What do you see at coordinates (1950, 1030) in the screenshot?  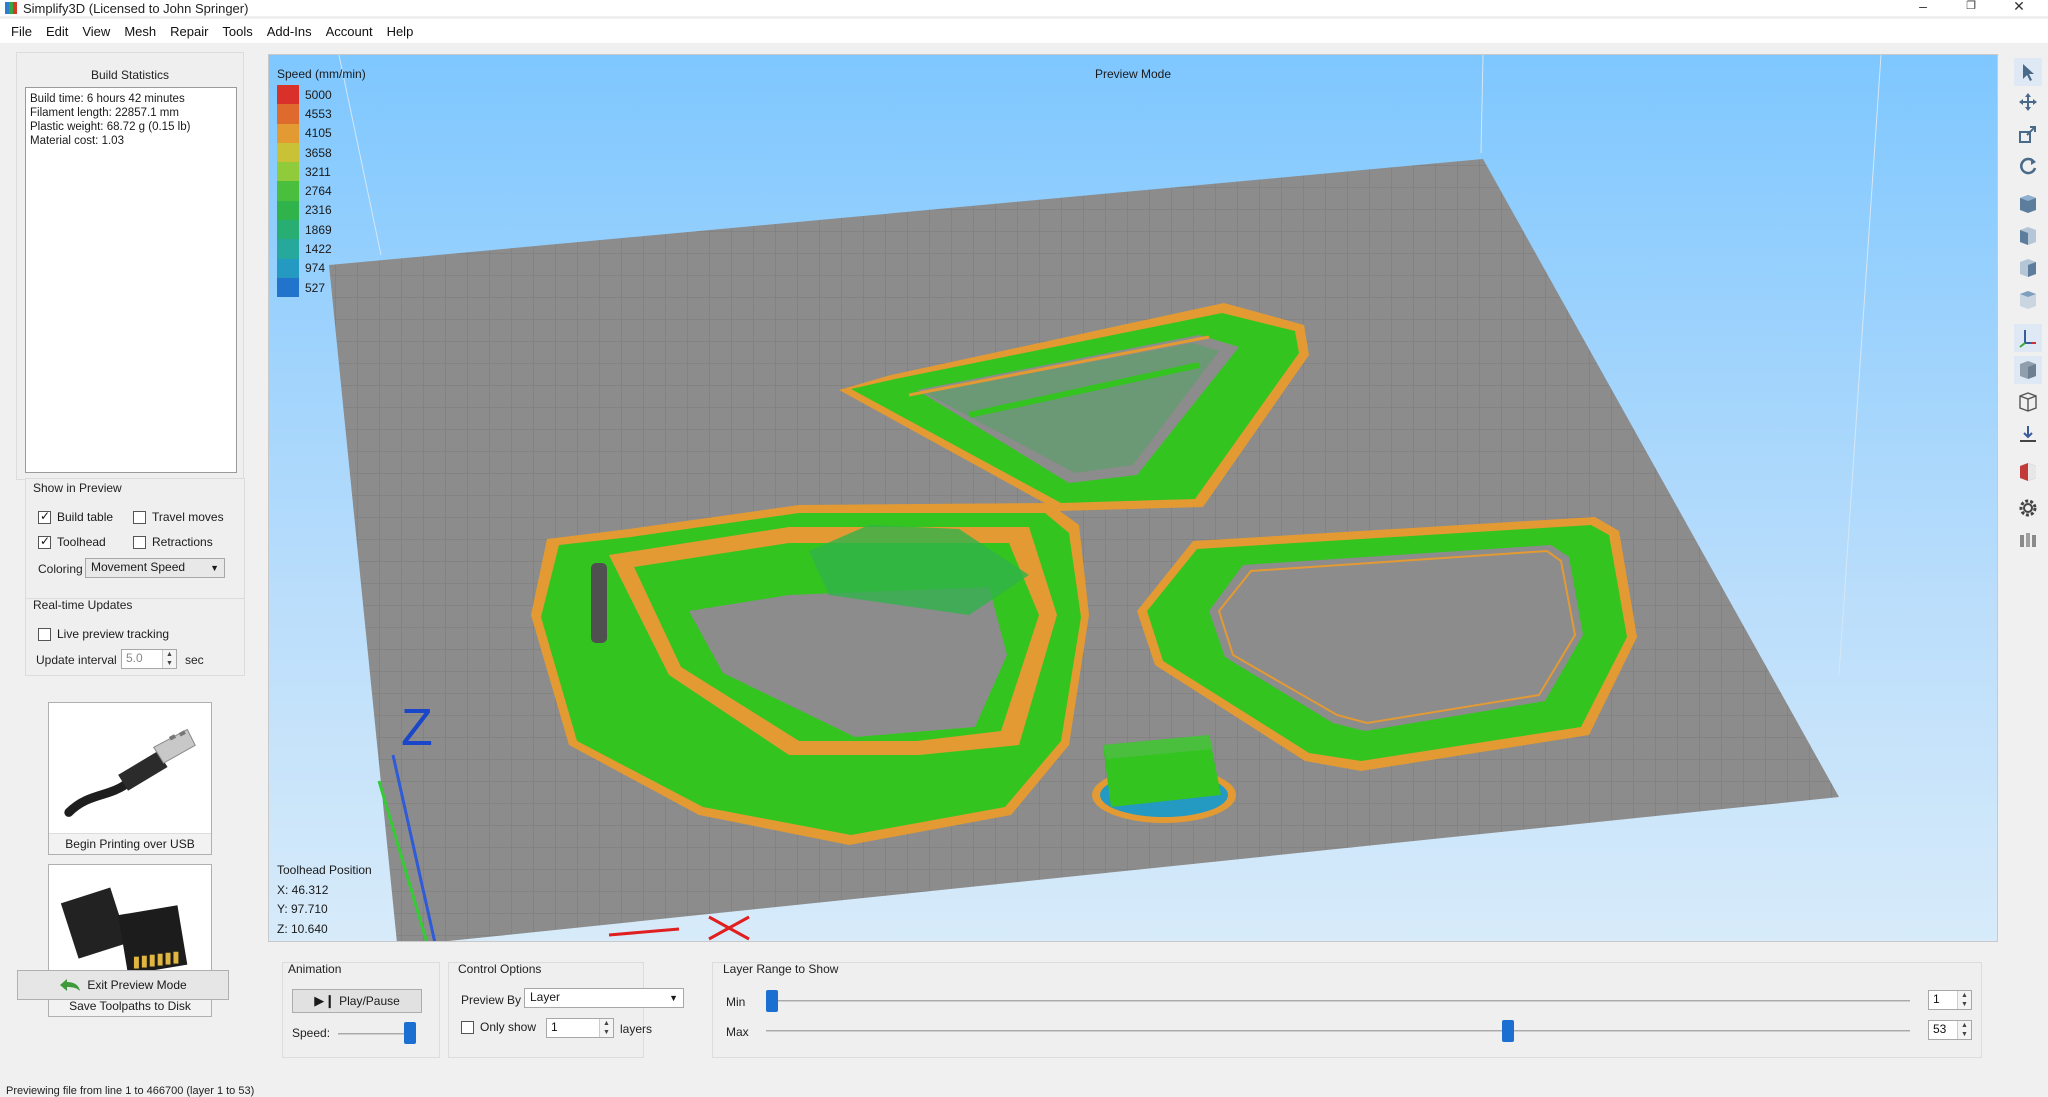 I see `max-layer-spinbox: 53 ▲ ▼` at bounding box center [1950, 1030].